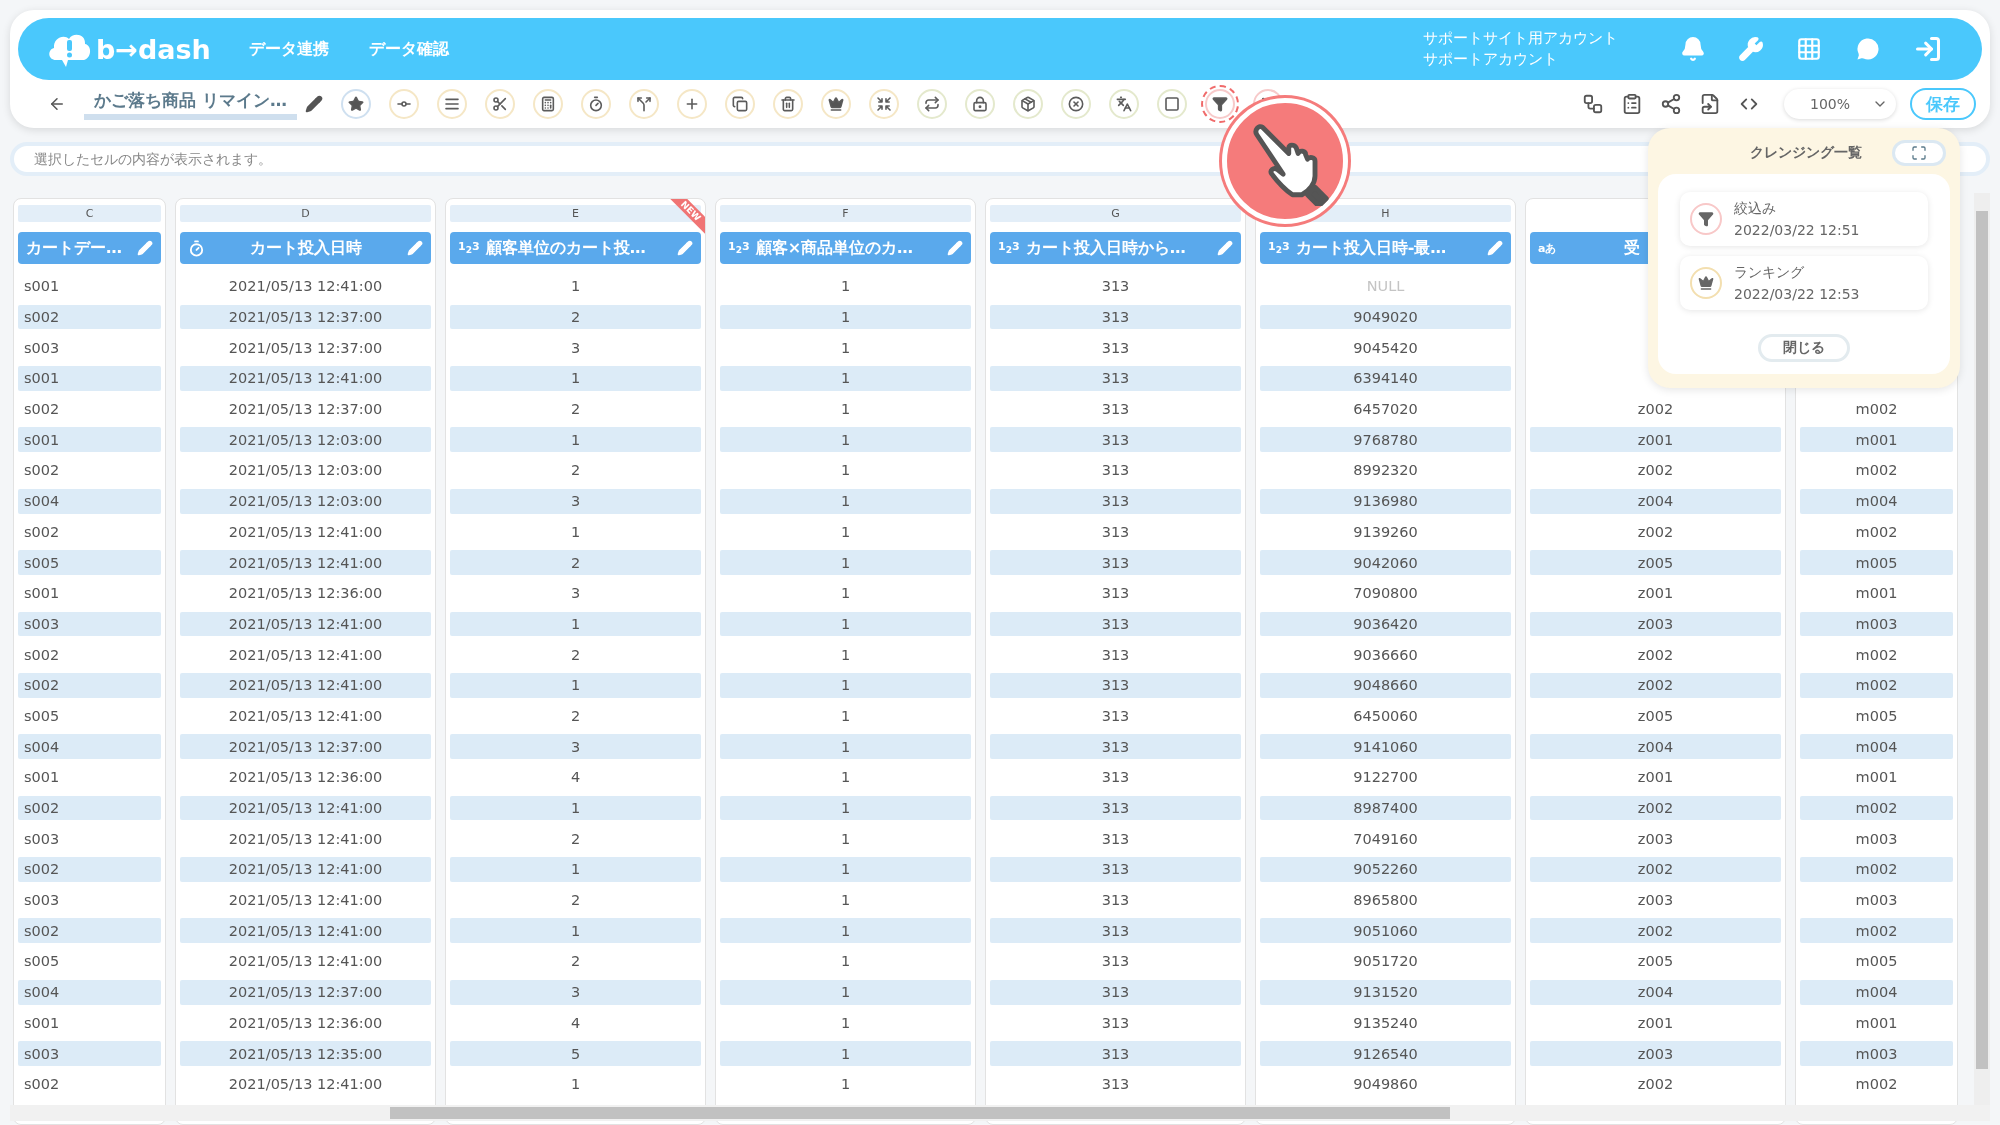  I want to click on table-cell-text: 9122700, so click(1385, 778).